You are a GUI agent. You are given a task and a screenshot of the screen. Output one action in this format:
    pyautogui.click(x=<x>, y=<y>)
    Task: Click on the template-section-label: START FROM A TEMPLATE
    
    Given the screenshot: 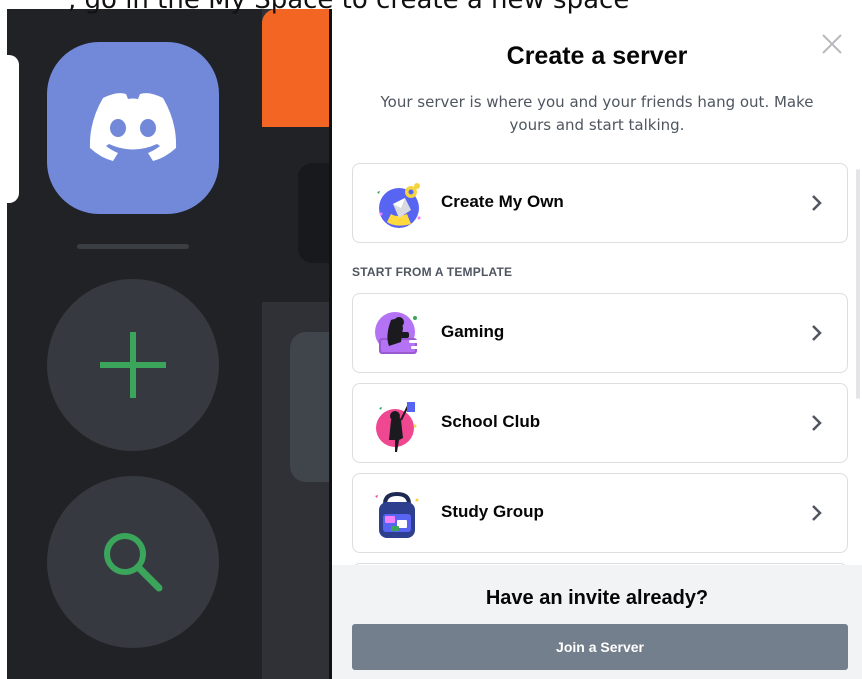 What is the action you would take?
    pyautogui.click(x=432, y=272)
    